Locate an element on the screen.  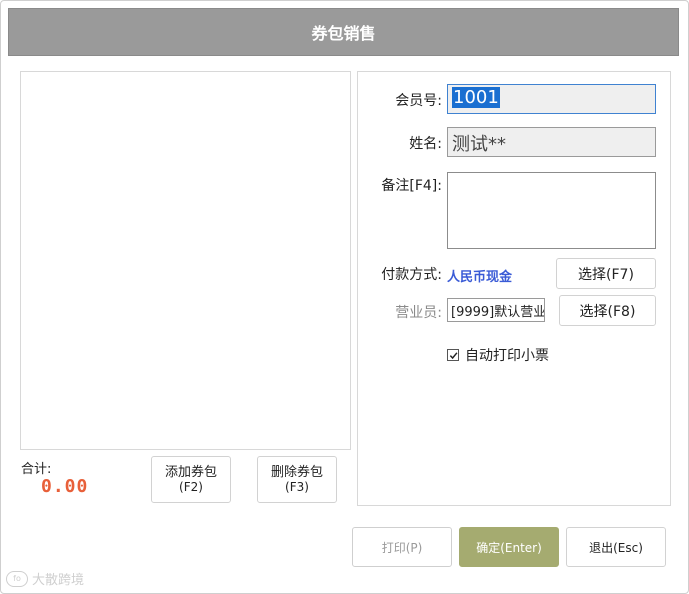
name-value: 测试** is located at coordinates (479, 144).